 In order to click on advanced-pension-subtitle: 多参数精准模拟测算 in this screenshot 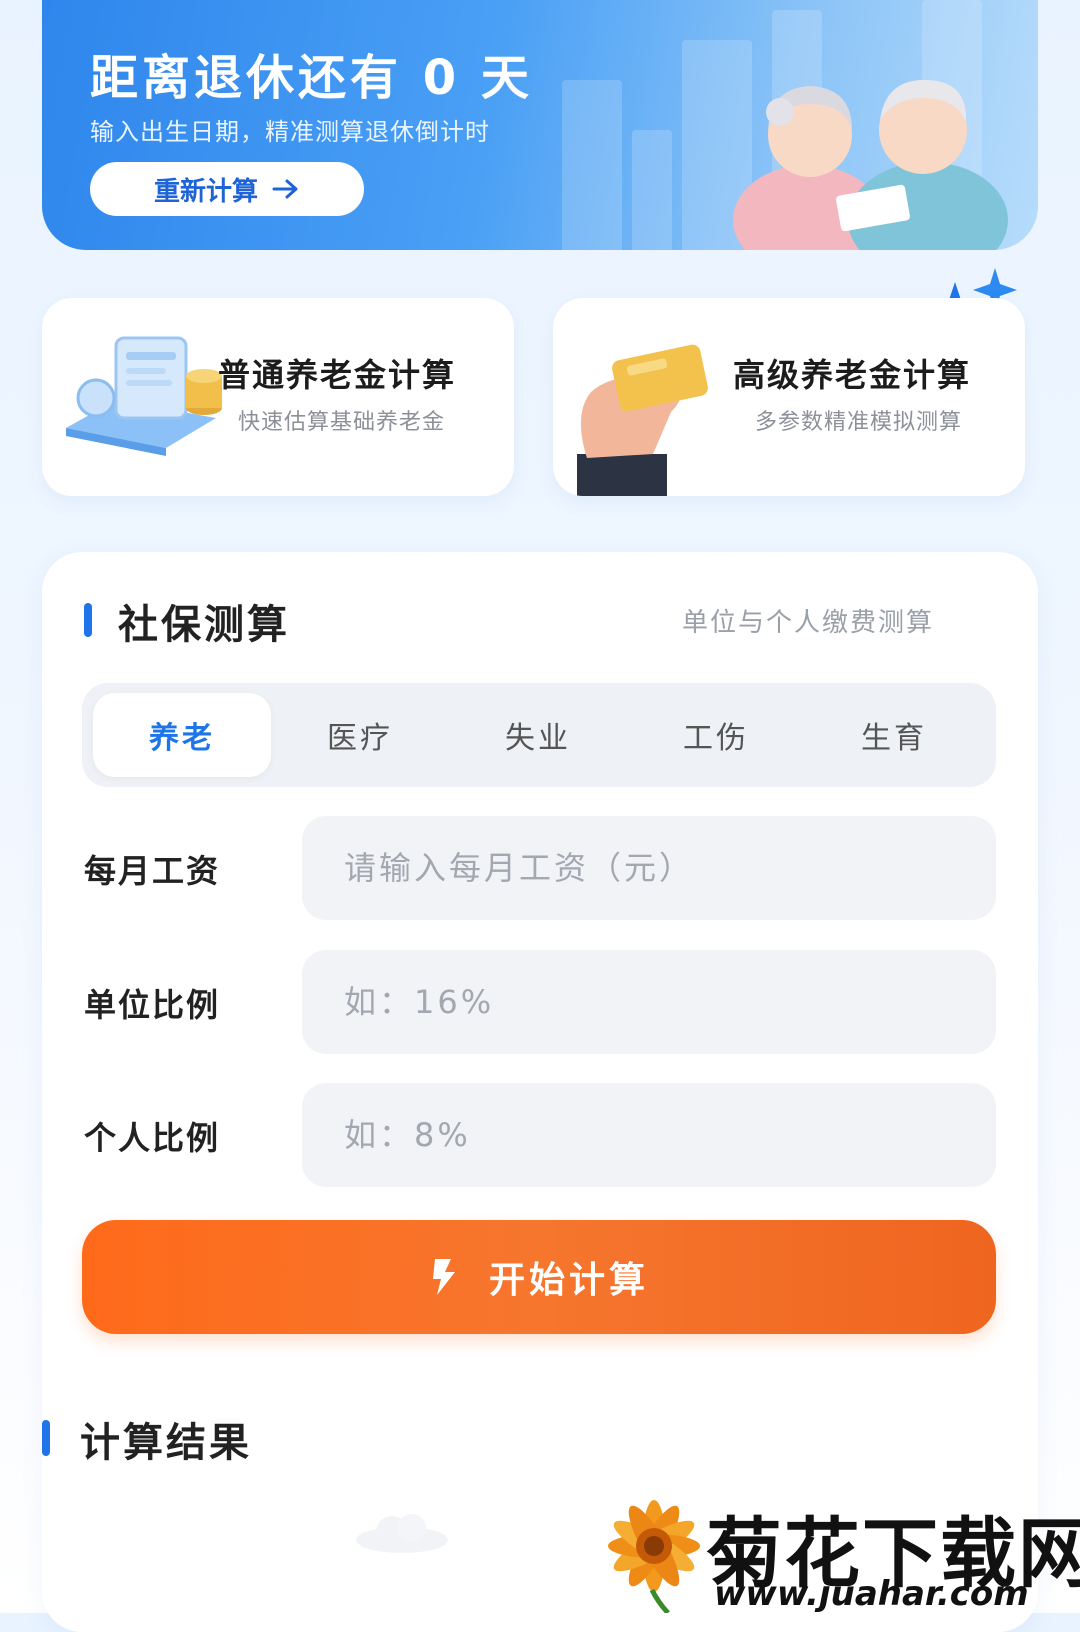, I will do `click(859, 422)`.